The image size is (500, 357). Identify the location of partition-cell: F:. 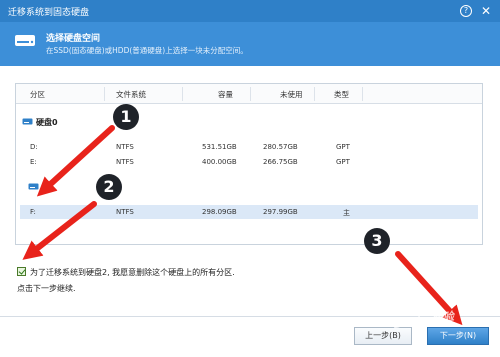
(33, 212).